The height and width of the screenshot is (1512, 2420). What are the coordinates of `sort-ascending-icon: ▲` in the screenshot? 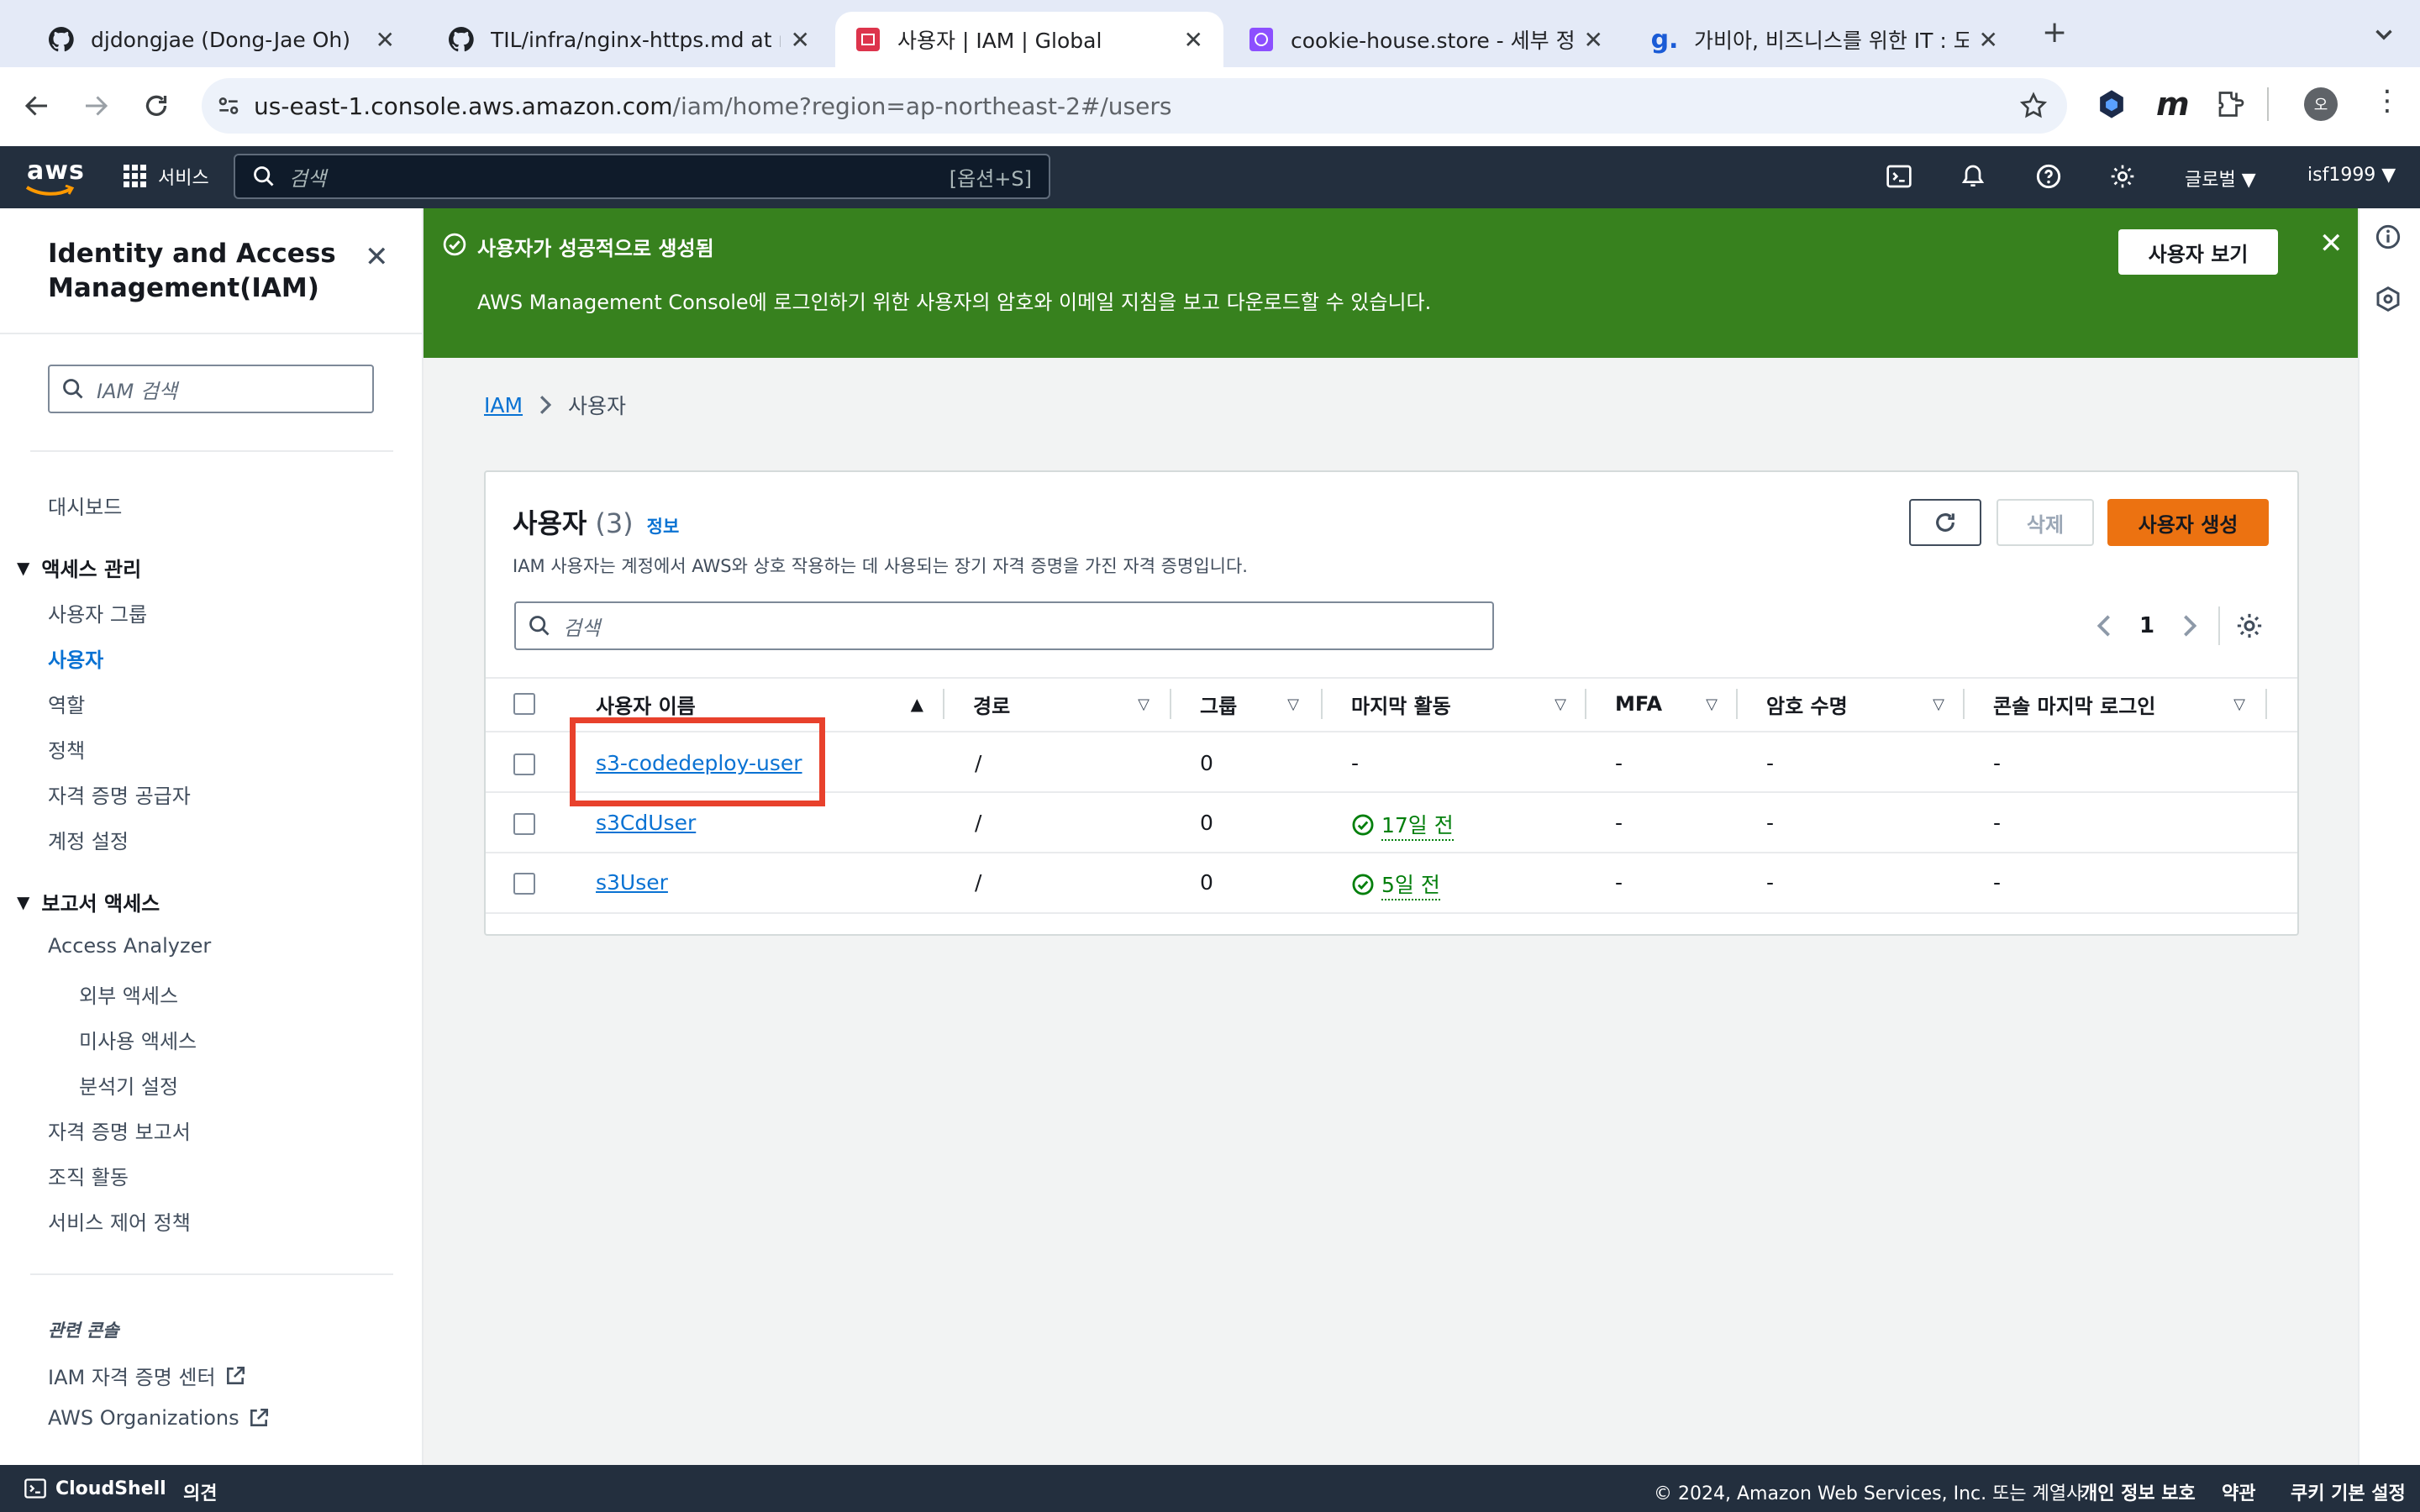 It's located at (916, 704).